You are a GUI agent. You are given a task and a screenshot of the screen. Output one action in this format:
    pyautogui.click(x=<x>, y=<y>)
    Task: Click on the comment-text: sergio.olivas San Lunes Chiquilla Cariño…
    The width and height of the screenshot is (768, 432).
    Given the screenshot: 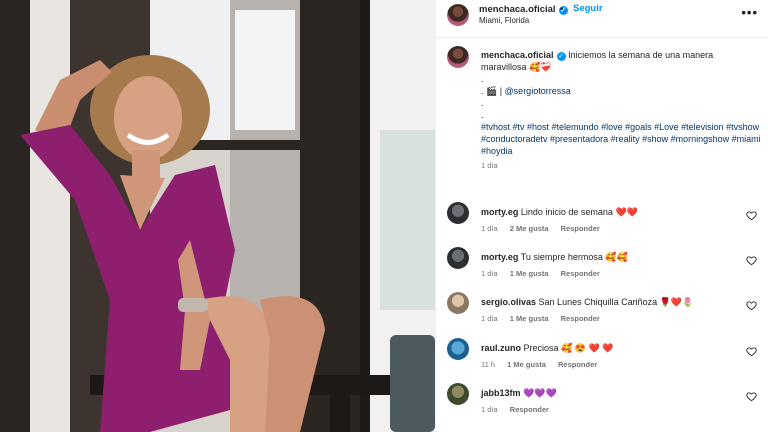 What is the action you would take?
    pyautogui.click(x=611, y=302)
    